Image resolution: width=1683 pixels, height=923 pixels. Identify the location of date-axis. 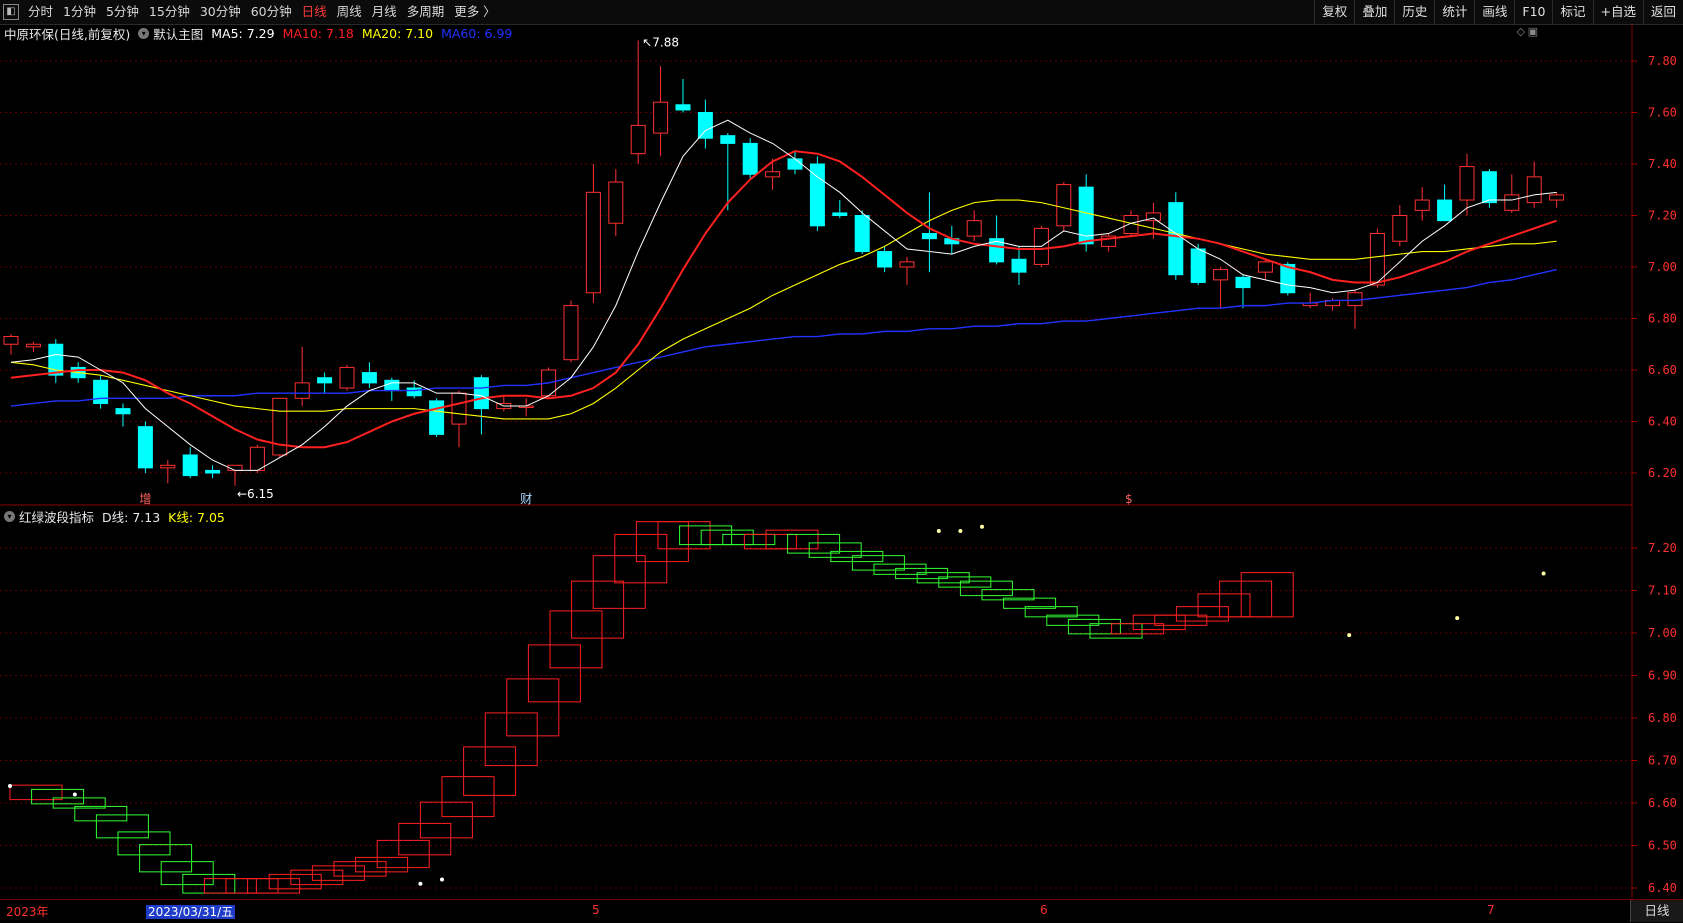
(841, 911).